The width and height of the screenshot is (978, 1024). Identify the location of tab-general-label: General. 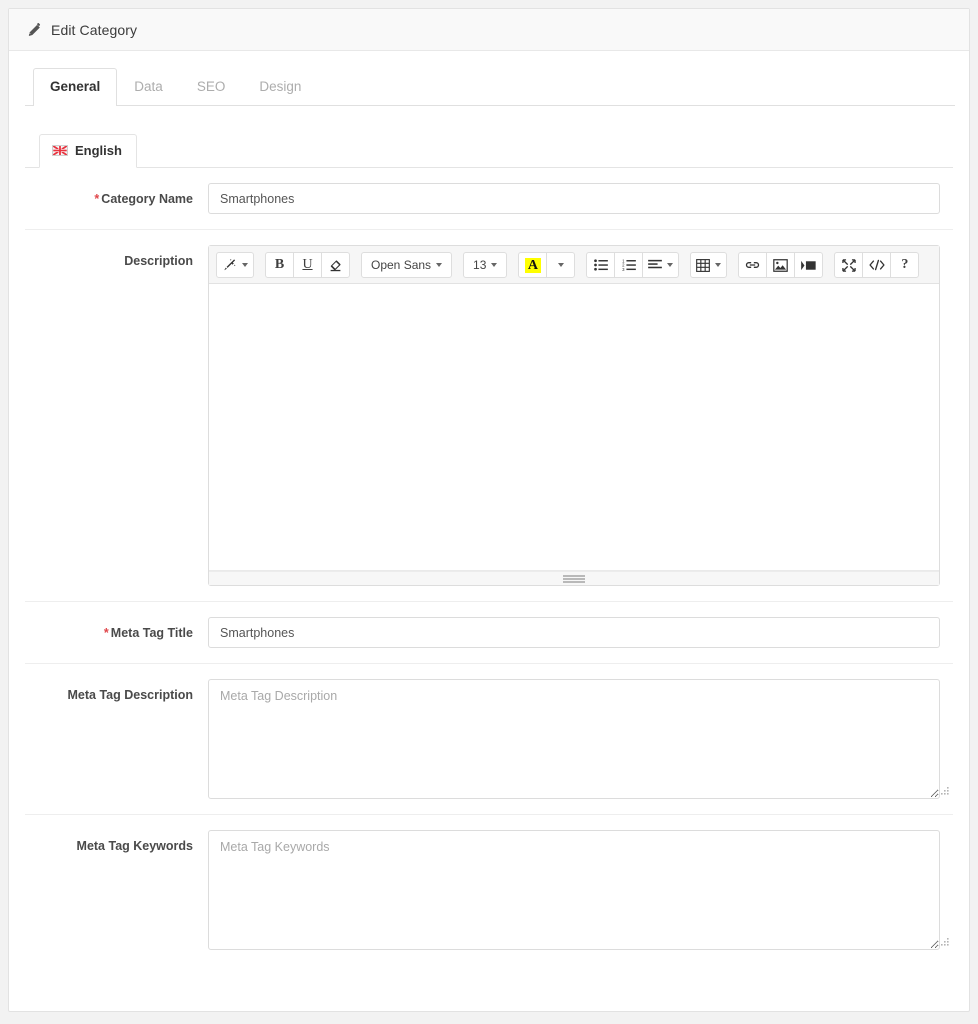
(75, 86).